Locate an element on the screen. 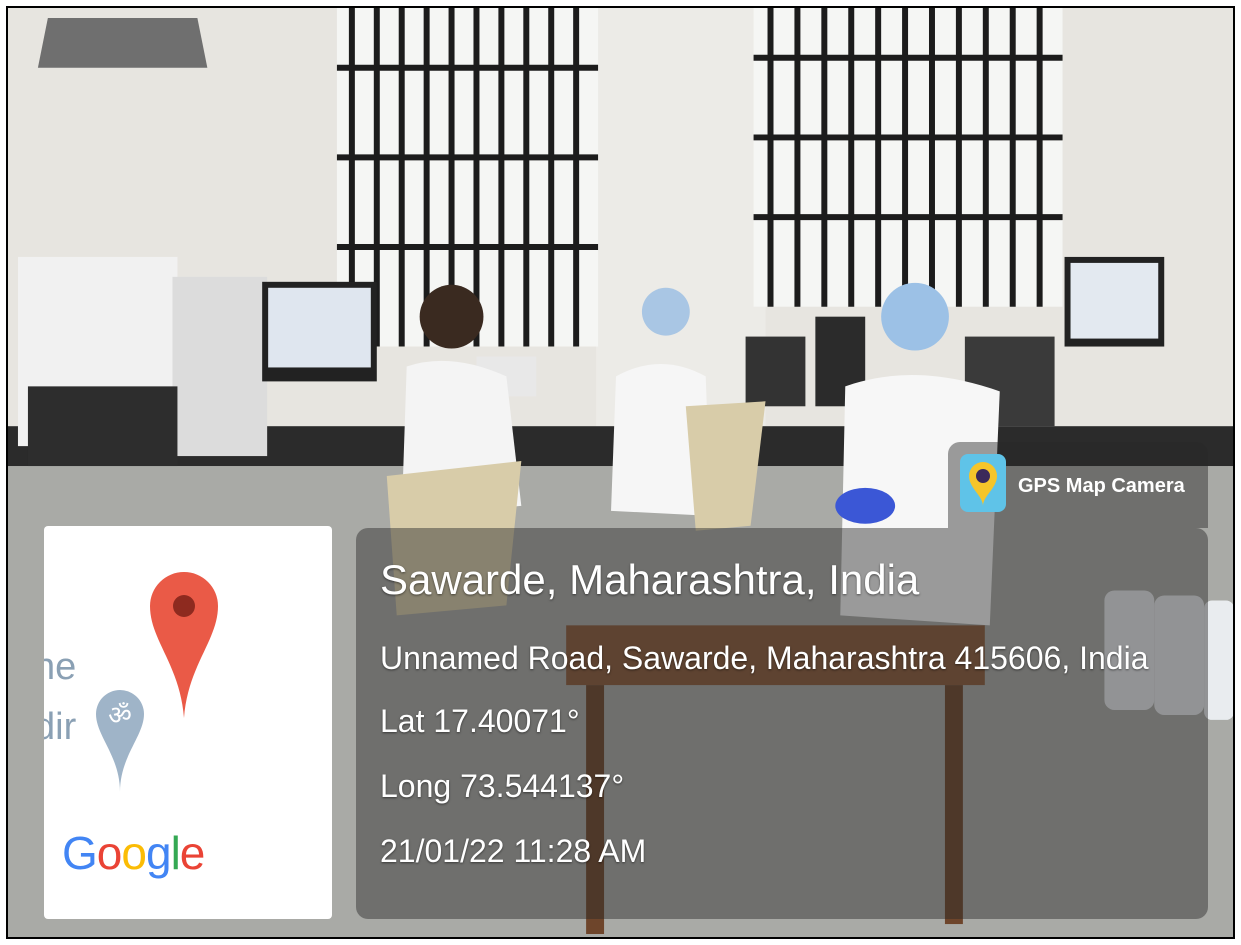  google-logo-letter: g is located at coordinates (158, 853).